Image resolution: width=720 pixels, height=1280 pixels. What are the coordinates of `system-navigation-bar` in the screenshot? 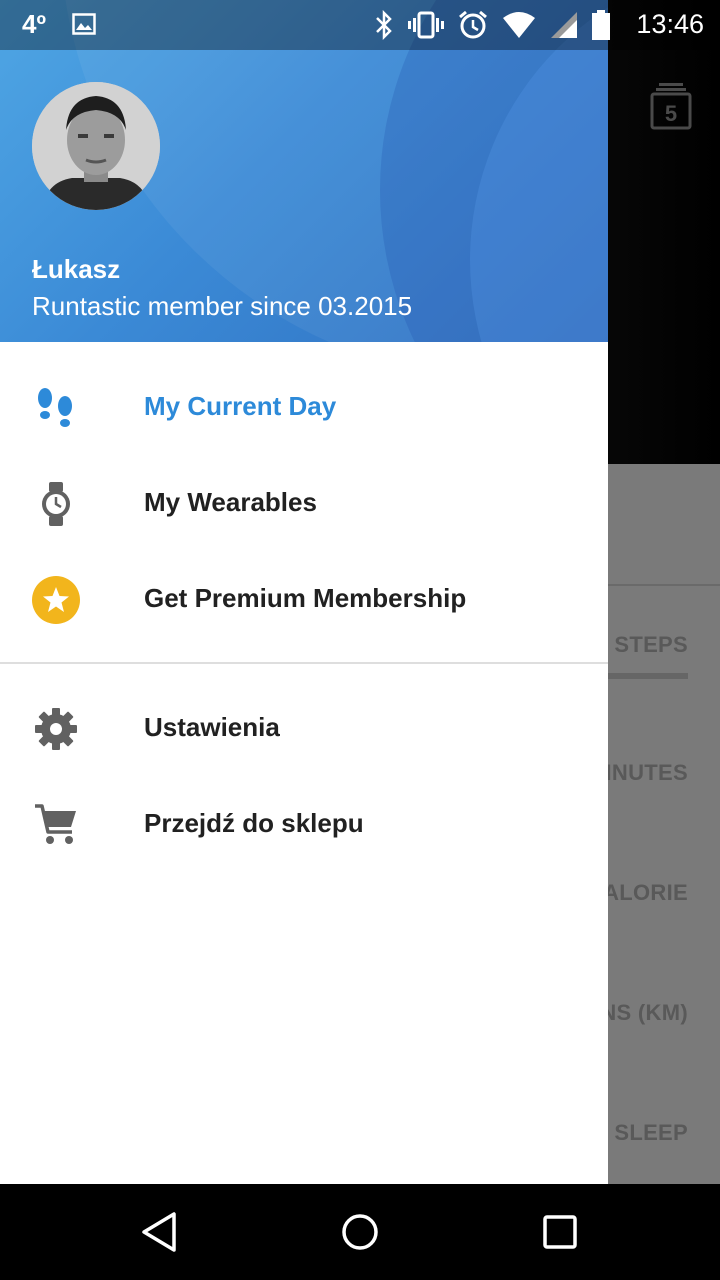 It's located at (360, 1232).